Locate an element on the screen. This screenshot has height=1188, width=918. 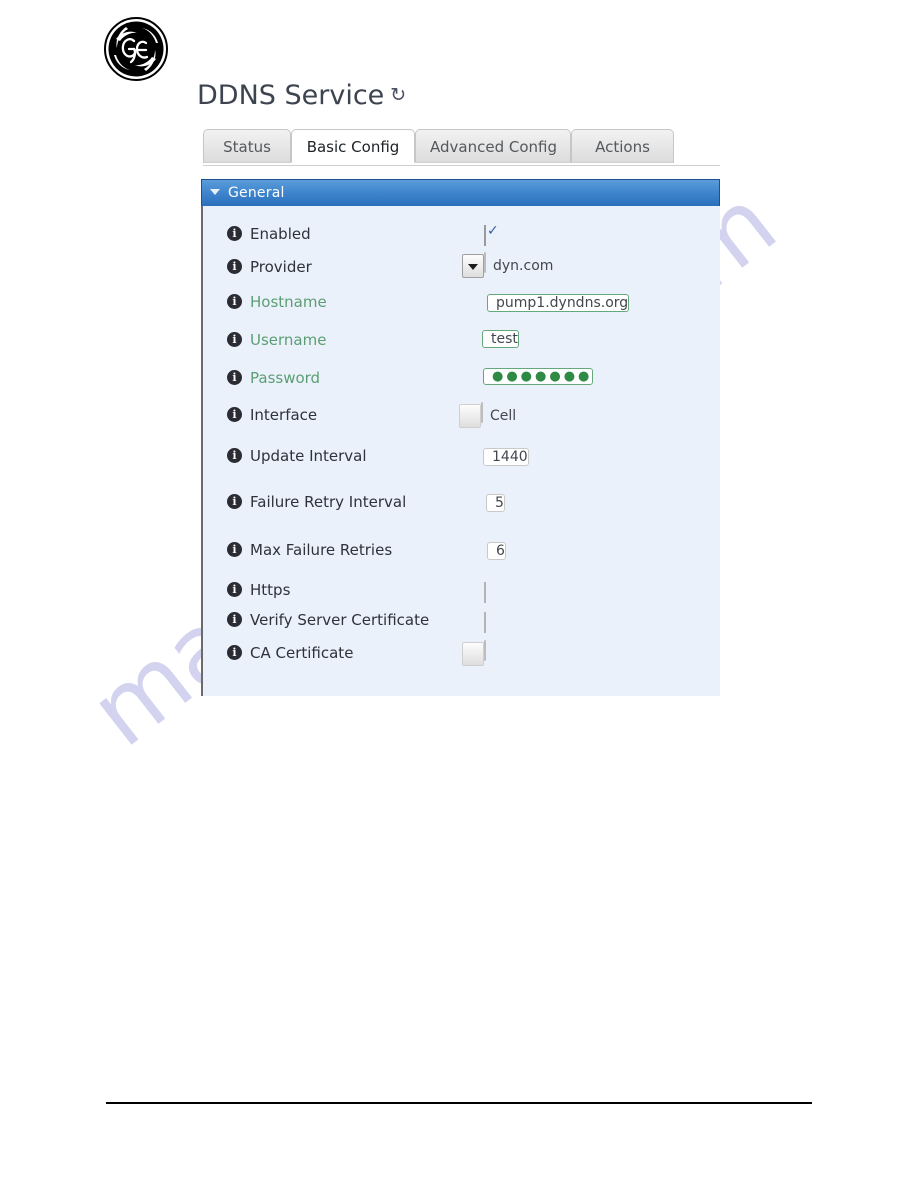
field-row-max-failure-retries: i Max Failure Retries 6 is located at coordinates (461, 550).